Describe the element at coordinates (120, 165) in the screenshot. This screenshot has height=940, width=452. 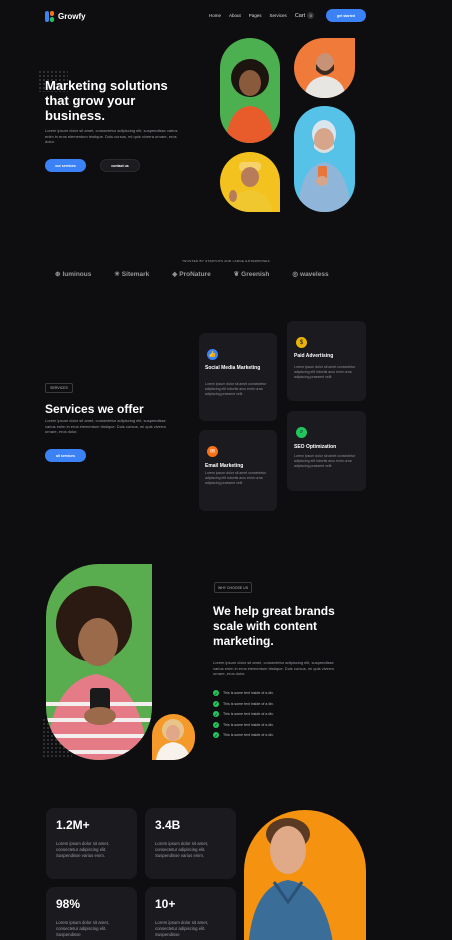
I see `contact-us-button: contact us` at that location.